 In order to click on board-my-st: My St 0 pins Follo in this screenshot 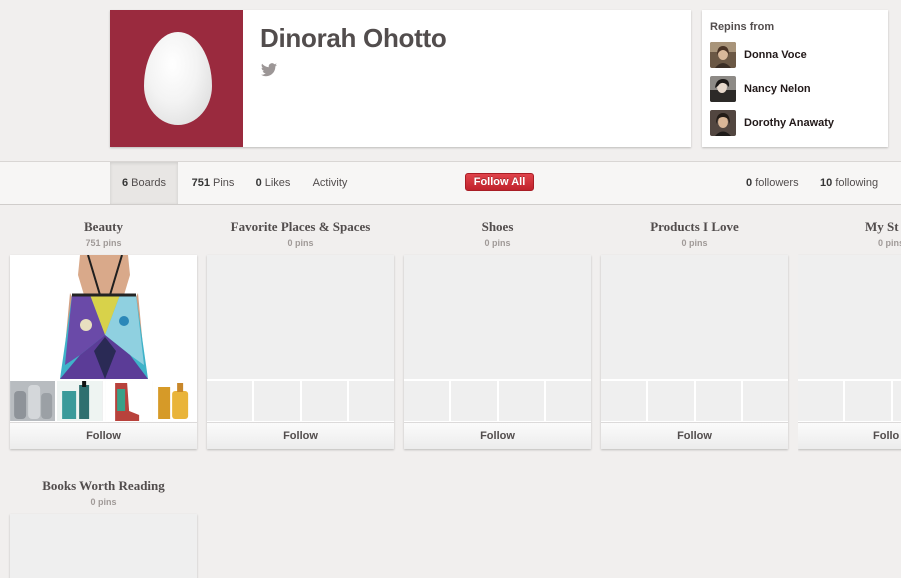, I will do `click(849, 334)`.